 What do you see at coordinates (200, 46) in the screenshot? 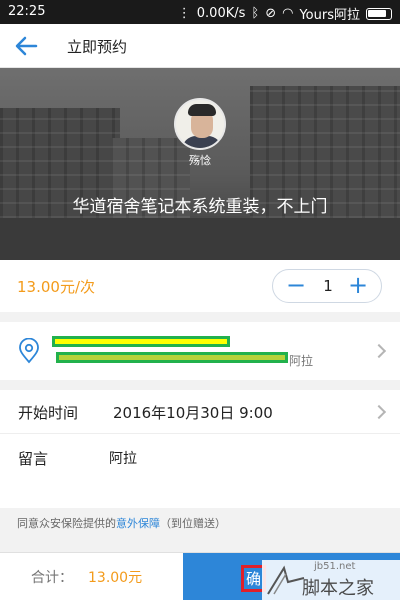
I see `nav-bar: 立即预约` at bounding box center [200, 46].